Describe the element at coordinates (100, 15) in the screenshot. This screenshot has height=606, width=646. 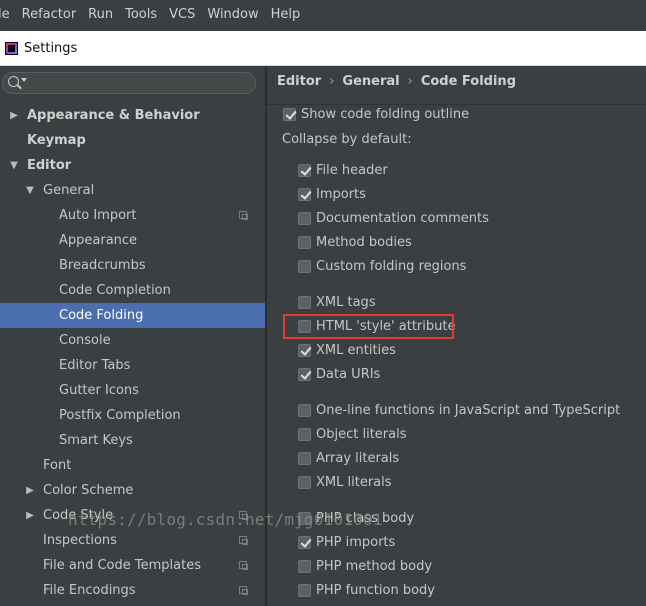
I see `menu-item-run: Run` at that location.